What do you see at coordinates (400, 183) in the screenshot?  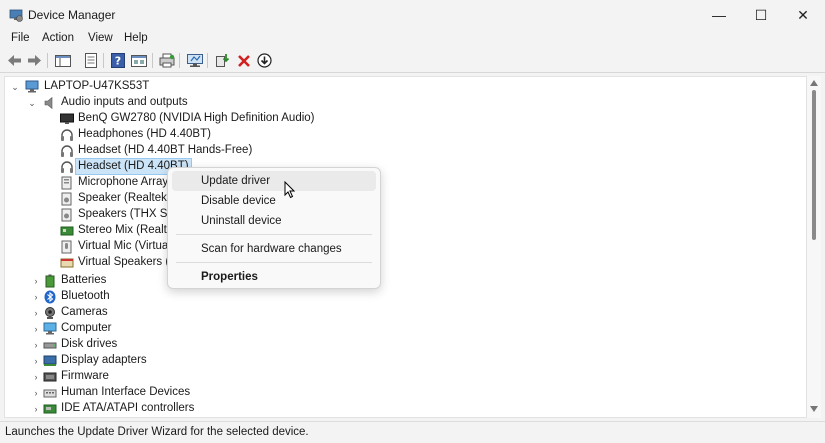 I see `tree-device: Microphone Array (` at bounding box center [400, 183].